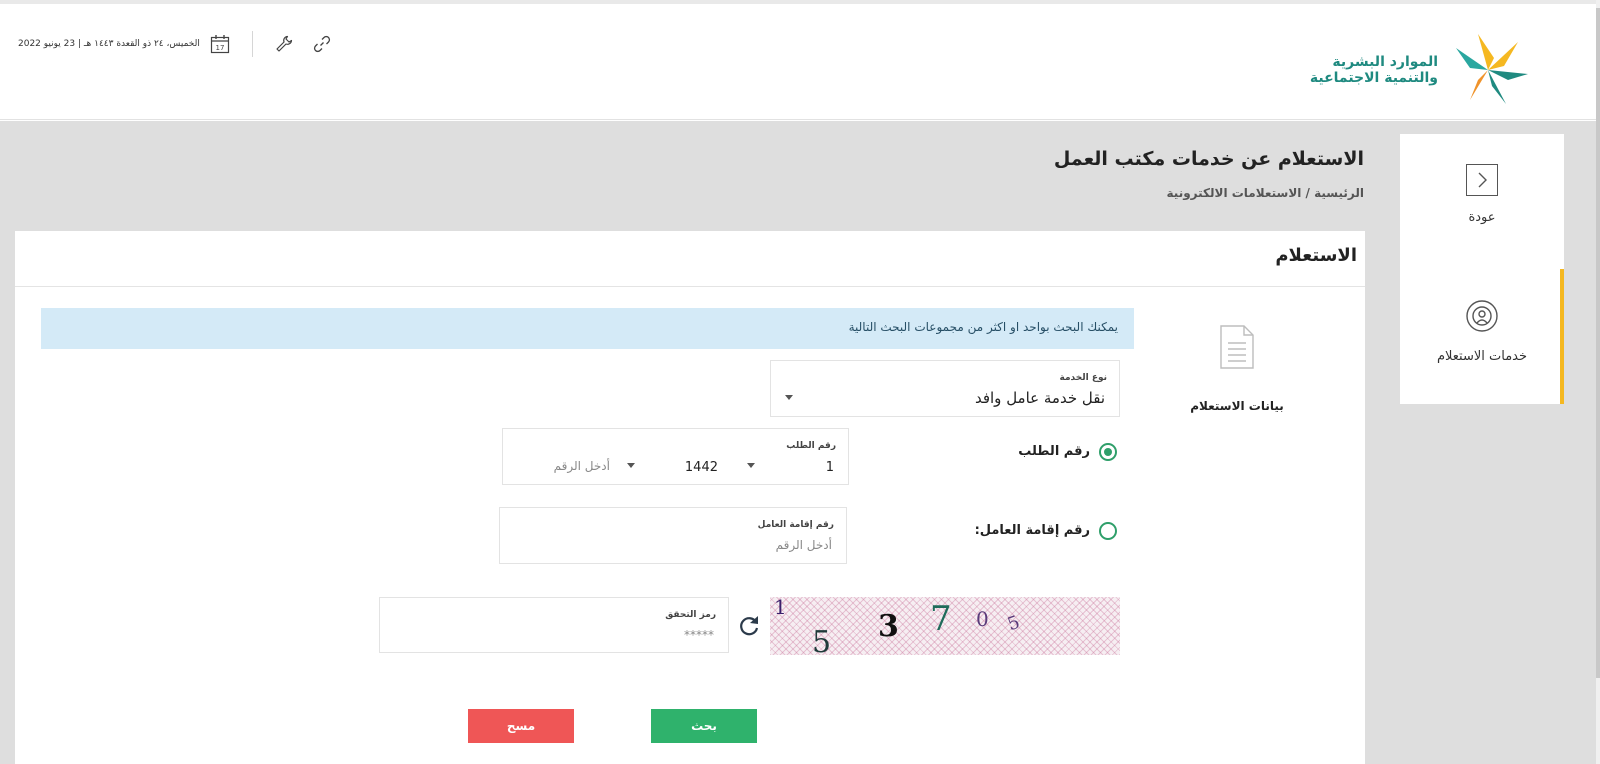 This screenshot has width=1600, height=764. What do you see at coordinates (1265, 193) in the screenshot?
I see `breadcrumb: الرئيسية / الاستعلامات الالكترونية` at bounding box center [1265, 193].